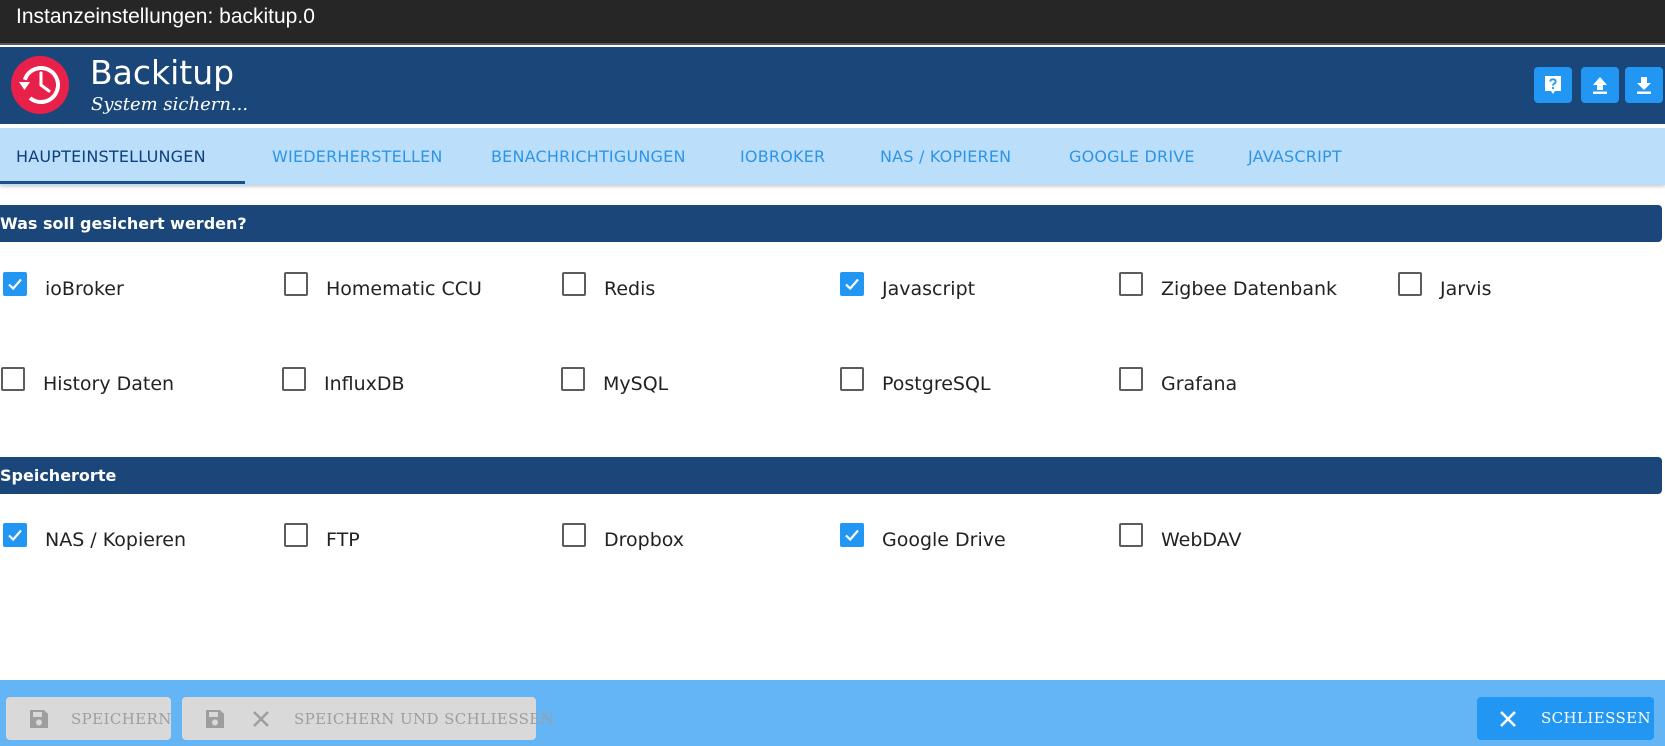  I want to click on section-header-backup: Was soll gesichert werden?, so click(831, 223).